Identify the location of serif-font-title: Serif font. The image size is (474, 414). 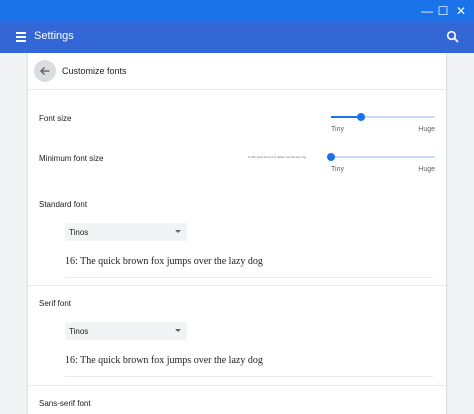
(55, 303).